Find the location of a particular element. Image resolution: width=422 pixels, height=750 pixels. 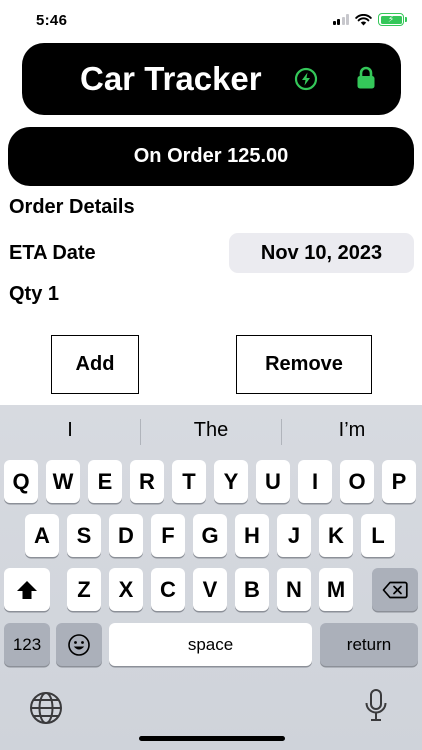

bolt-icon is located at coordinates (306, 79).